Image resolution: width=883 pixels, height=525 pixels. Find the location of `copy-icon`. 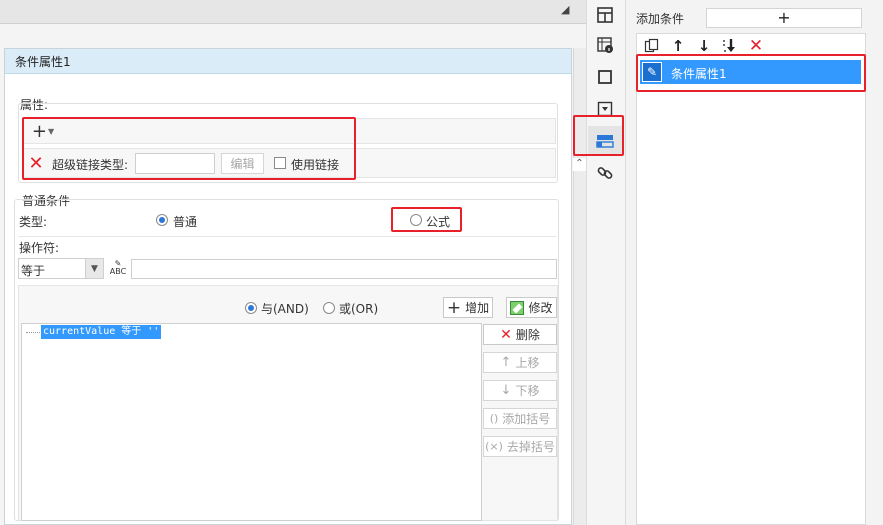

copy-icon is located at coordinates (652, 46).